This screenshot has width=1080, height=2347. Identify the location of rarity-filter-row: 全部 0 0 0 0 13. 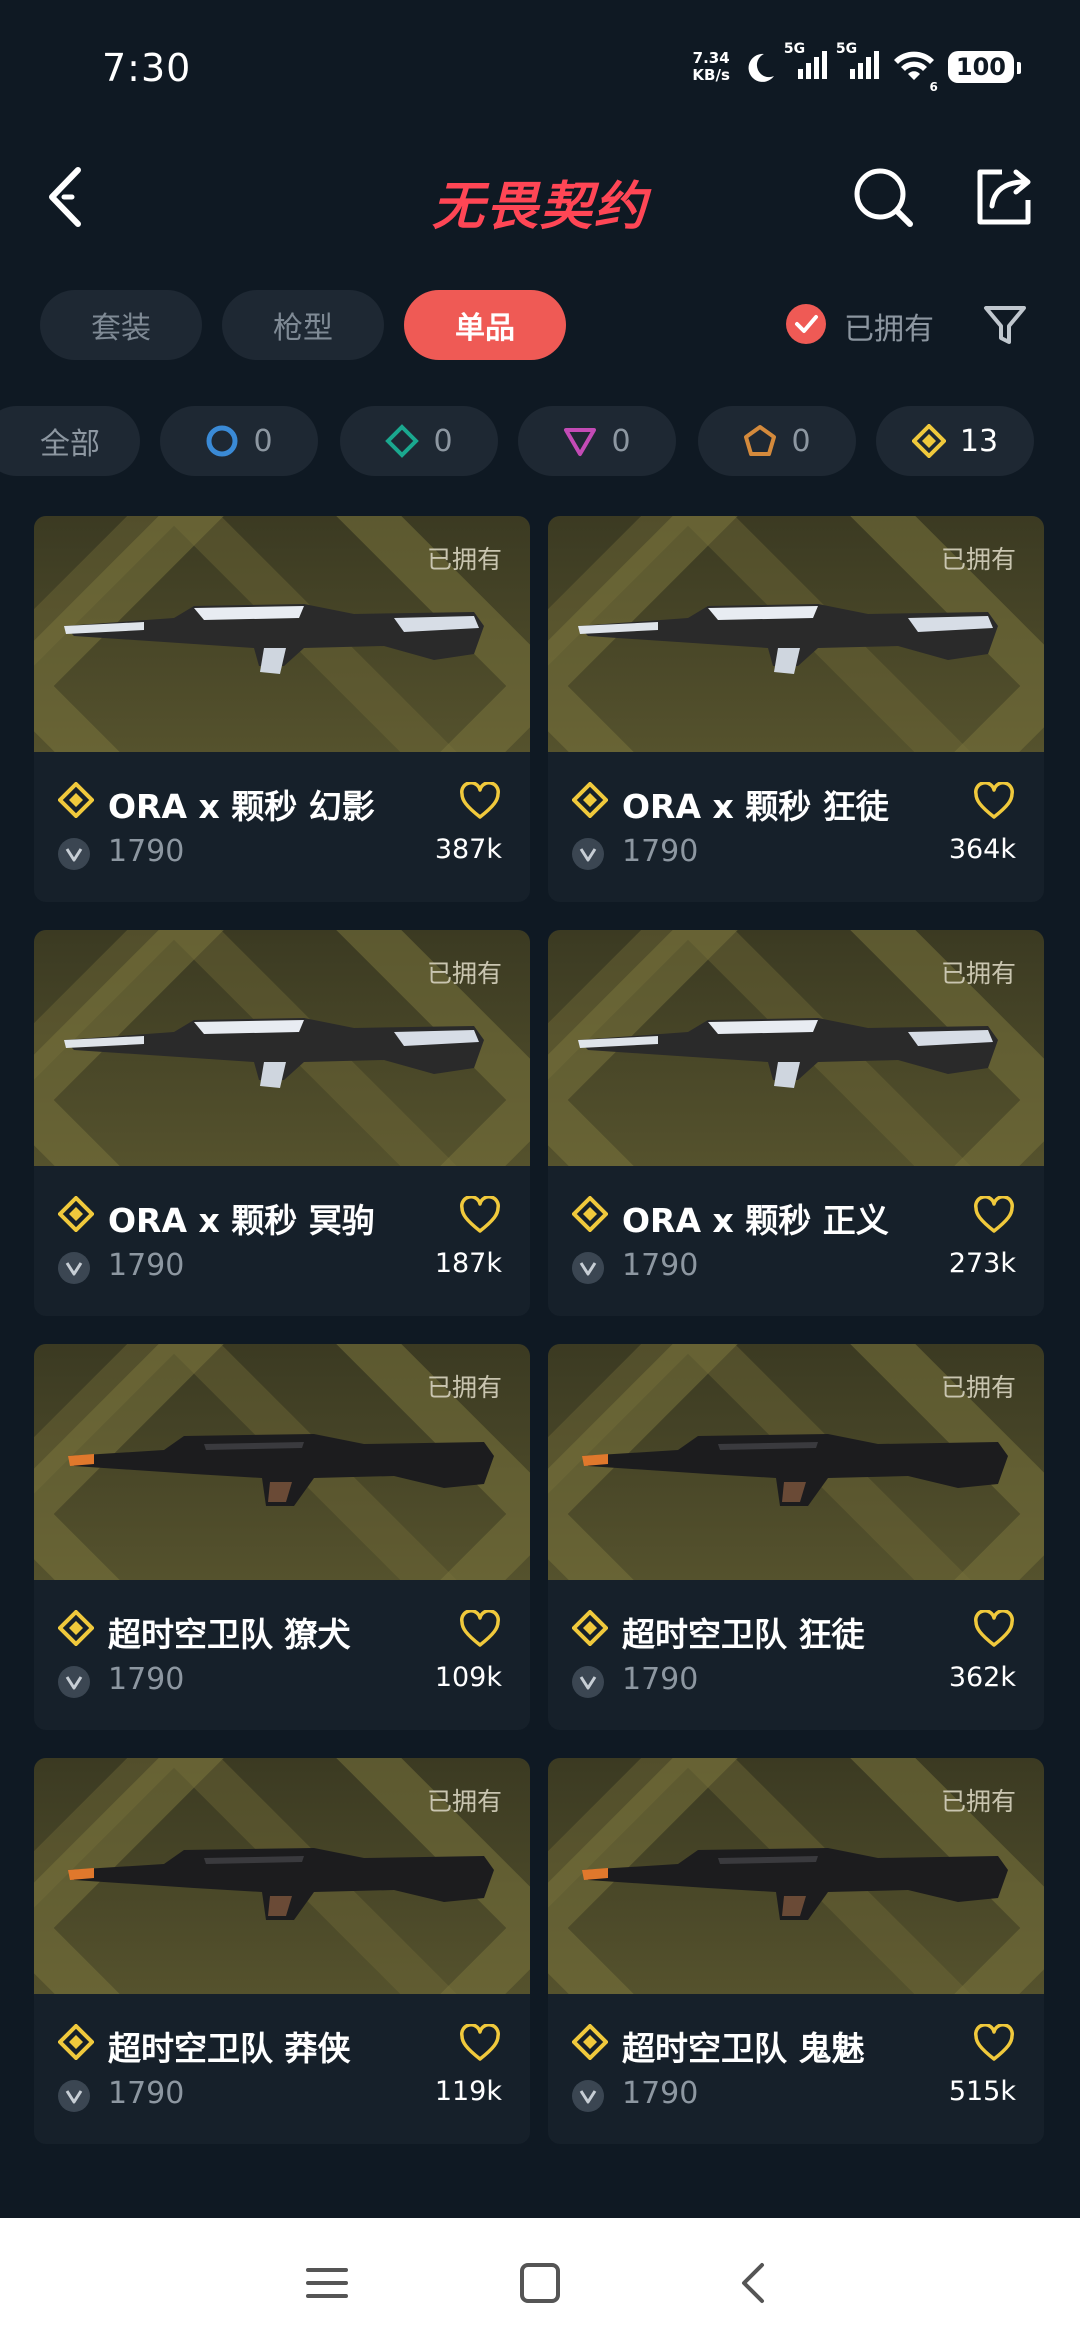
(540, 442).